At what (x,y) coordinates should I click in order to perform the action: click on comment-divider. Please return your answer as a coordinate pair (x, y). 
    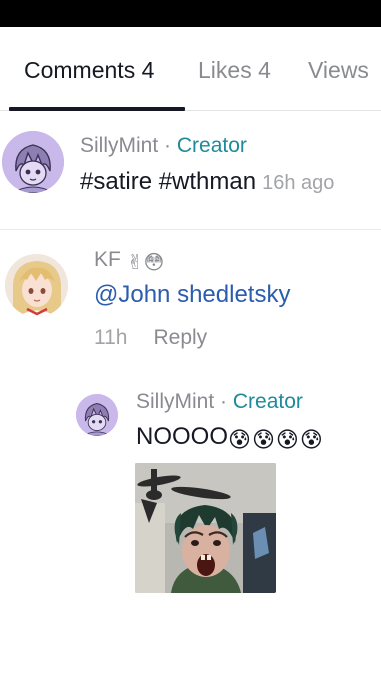
    Looking at the image, I should click on (190, 229).